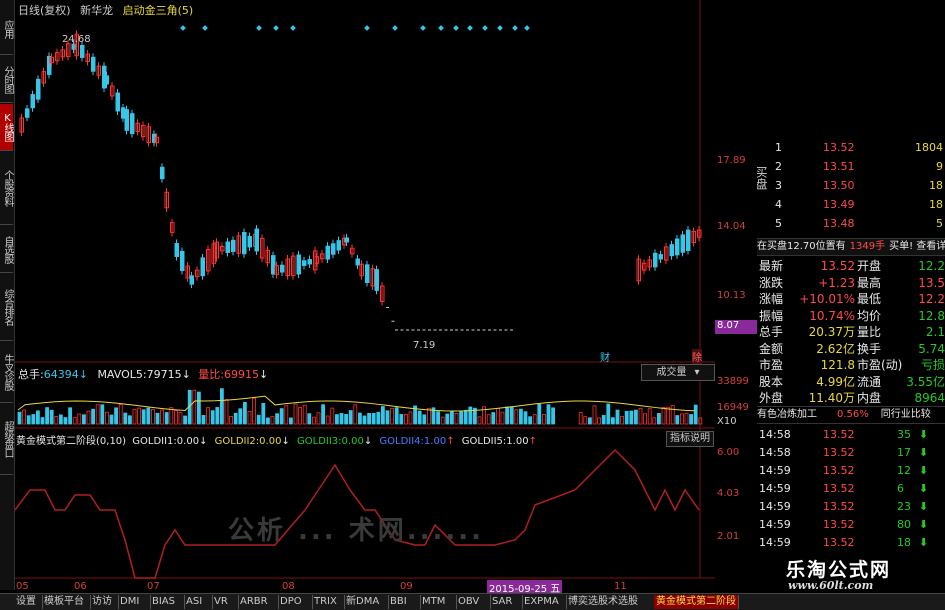  Describe the element at coordinates (869, 315) in the screenshot. I see `quote-key: 均价` at that location.